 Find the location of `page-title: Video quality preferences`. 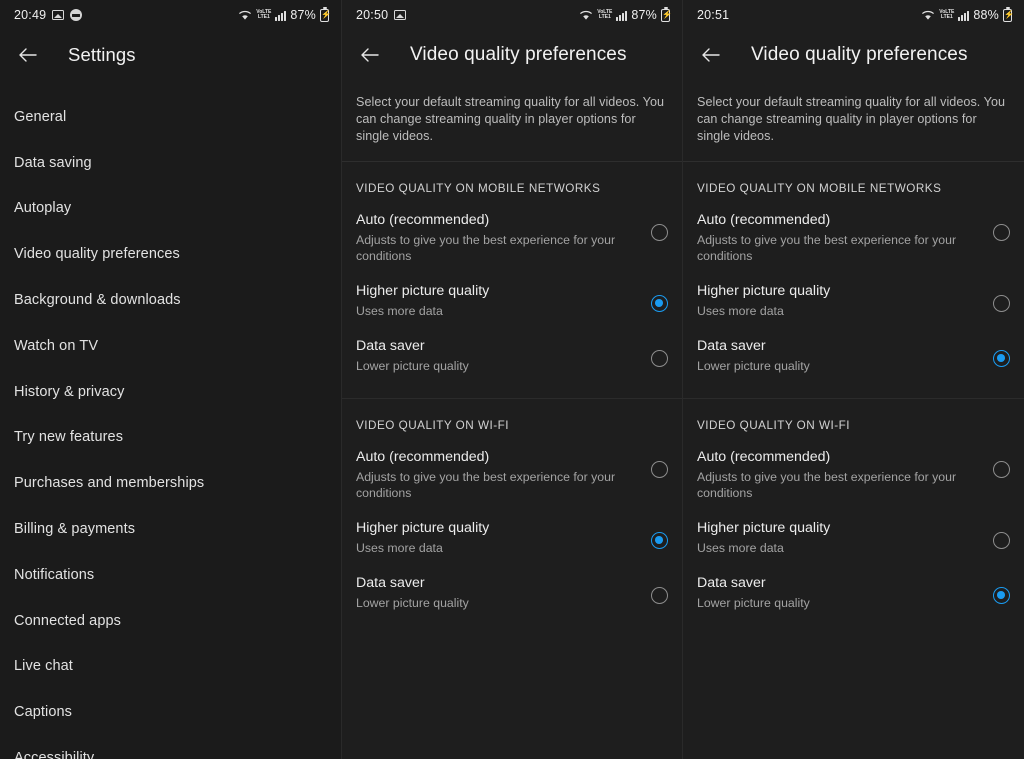

page-title: Video quality preferences is located at coordinates (859, 54).